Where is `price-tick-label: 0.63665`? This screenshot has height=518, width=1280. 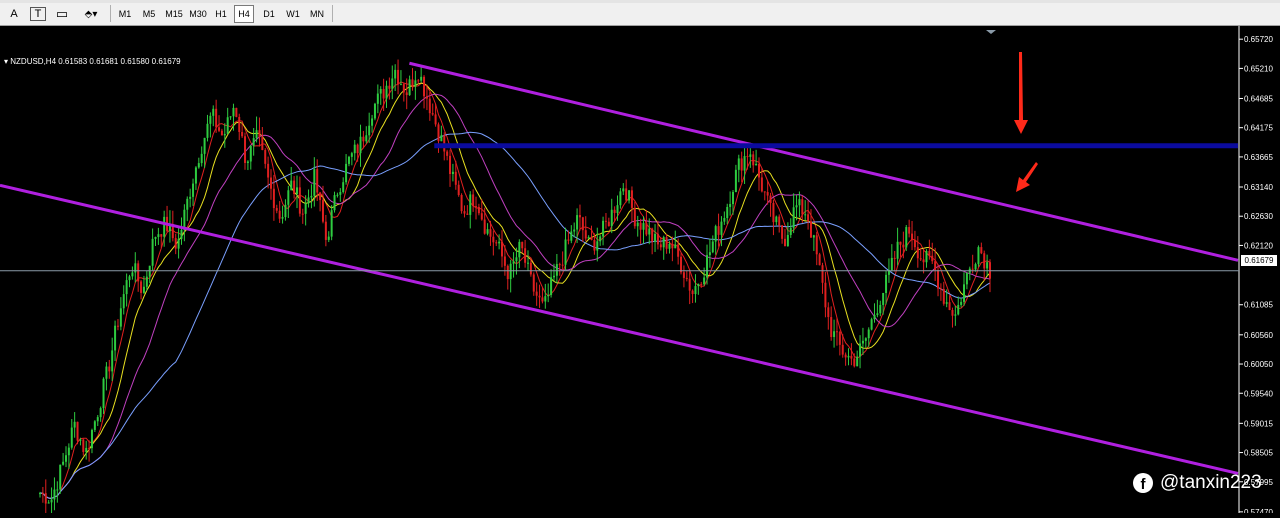
price-tick-label: 0.63665 is located at coordinates (1258, 157).